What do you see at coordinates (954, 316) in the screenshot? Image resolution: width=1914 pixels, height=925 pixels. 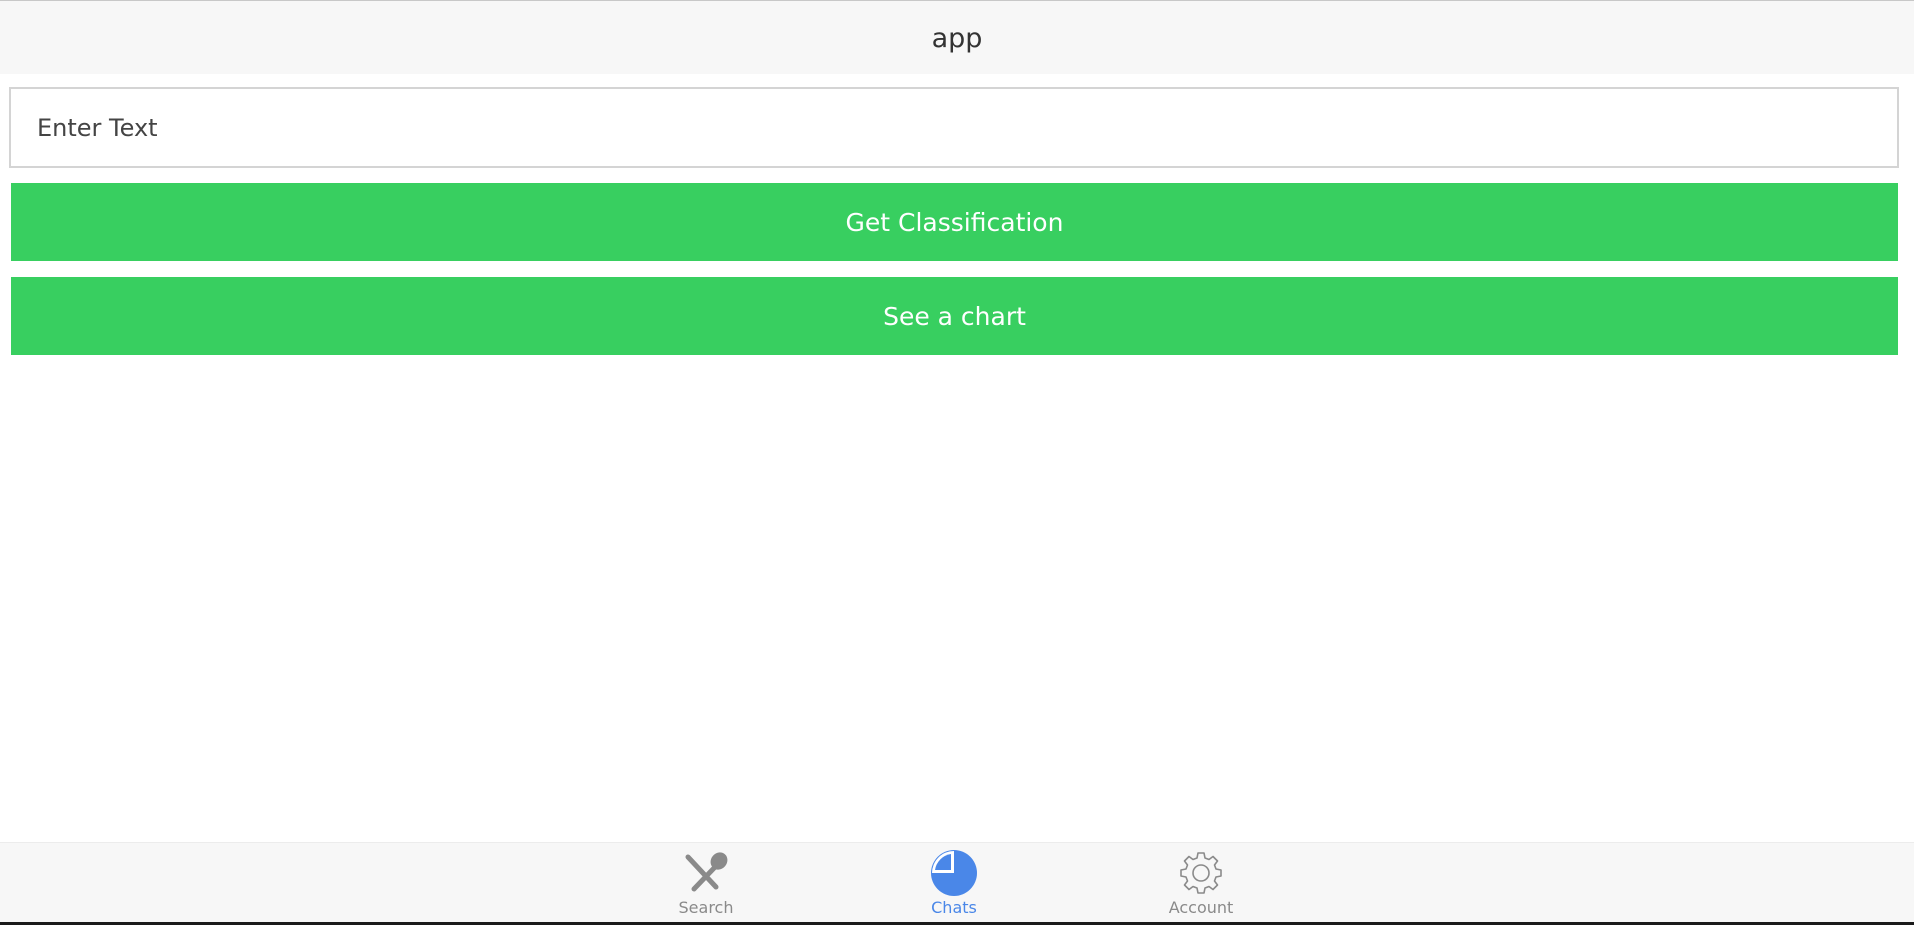 I see `see-chart-button: See a chart` at bounding box center [954, 316].